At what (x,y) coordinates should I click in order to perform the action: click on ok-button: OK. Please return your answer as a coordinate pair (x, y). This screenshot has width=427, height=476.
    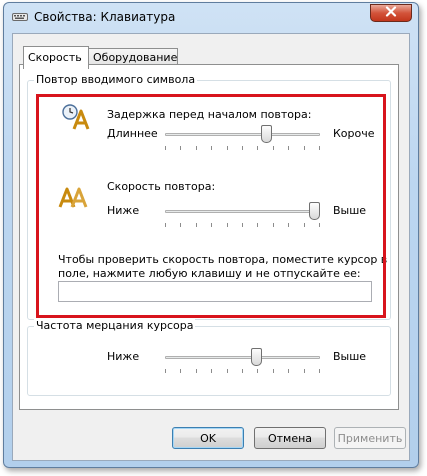
    Looking at the image, I should click on (208, 438).